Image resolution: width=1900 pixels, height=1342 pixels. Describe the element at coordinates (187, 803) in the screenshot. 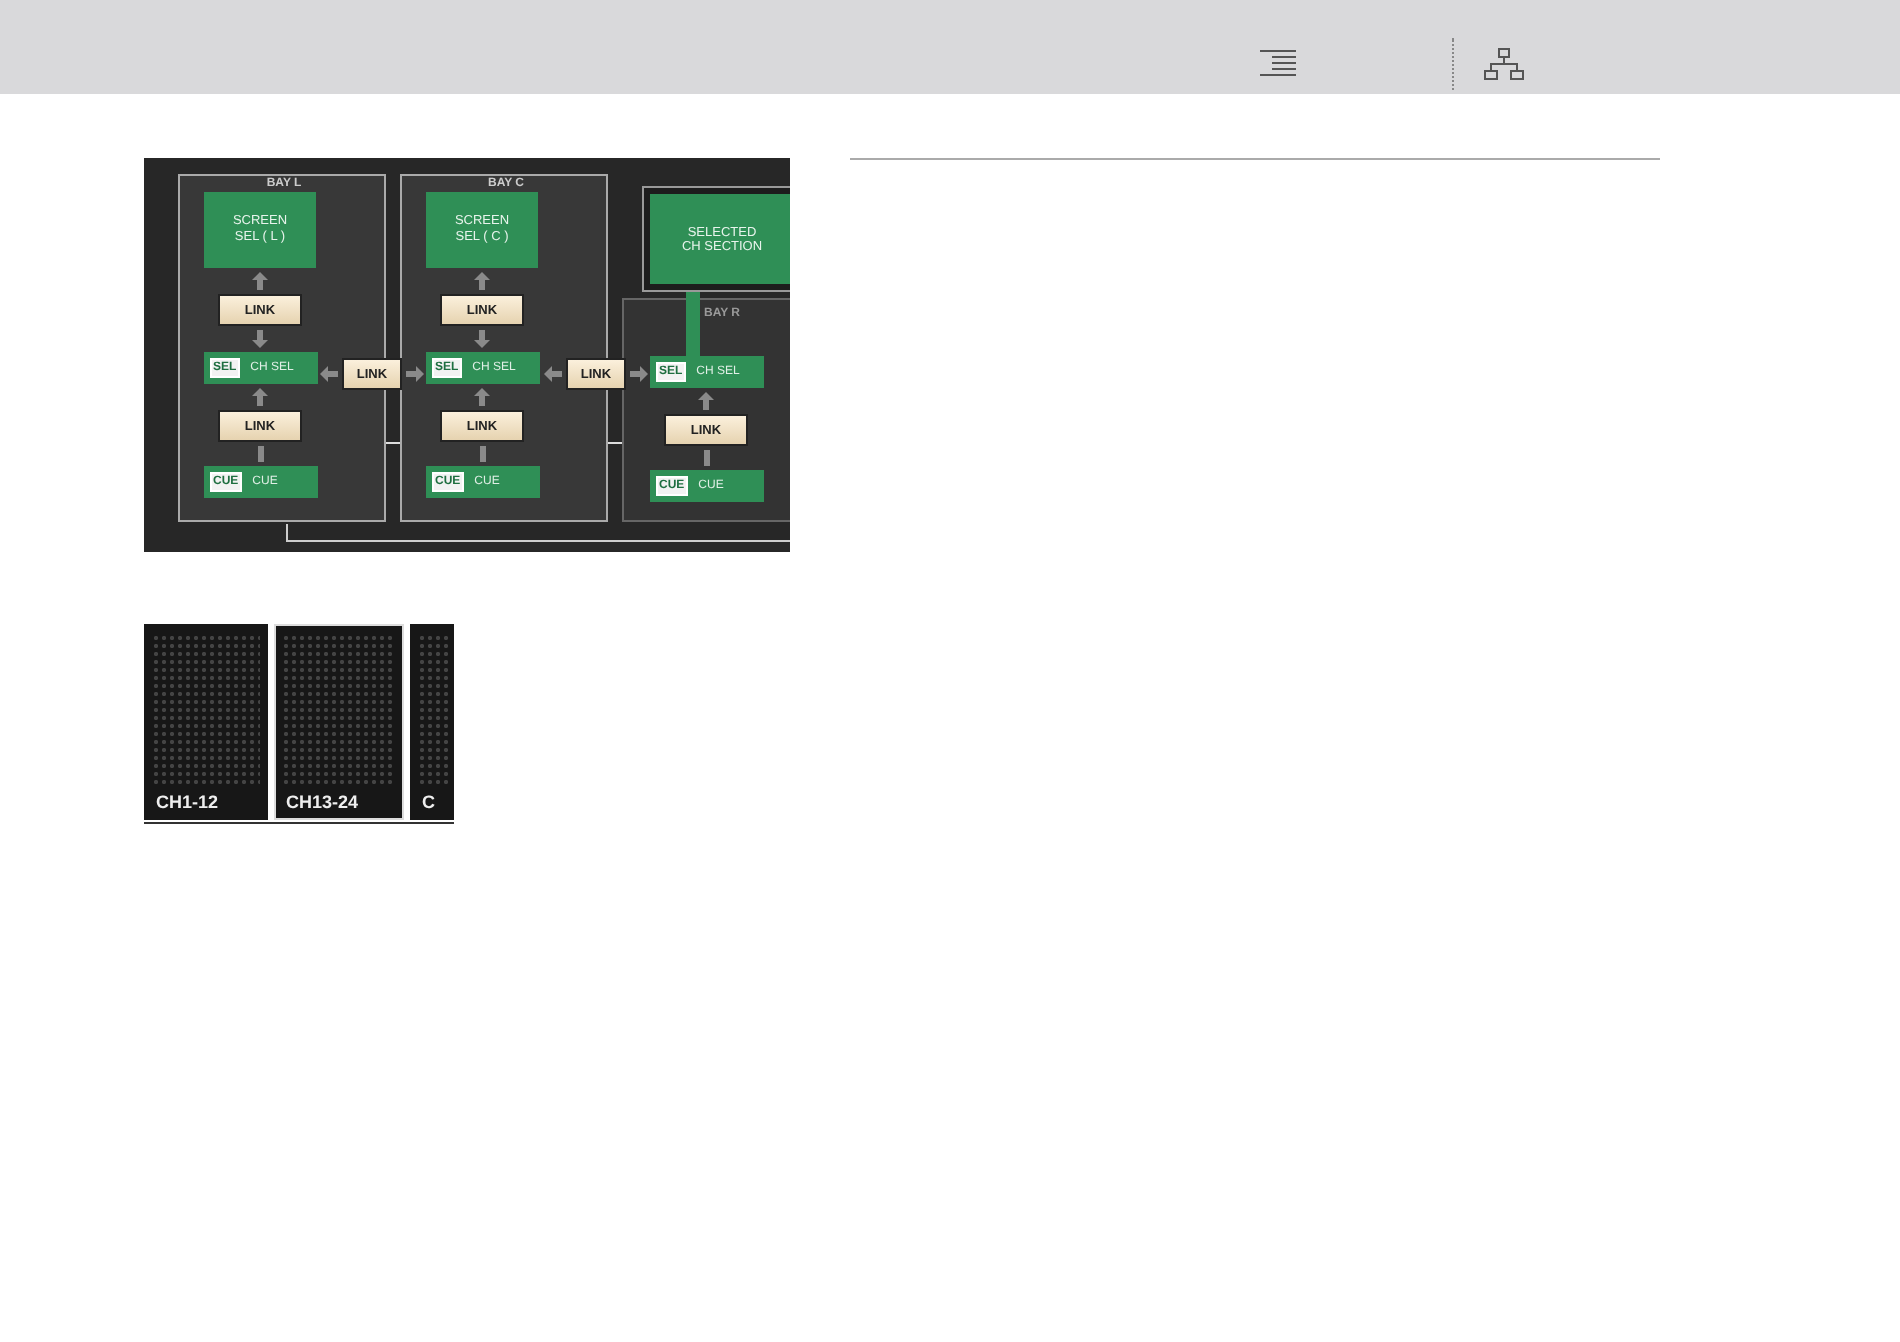

I see `panel-label: CH1-12` at that location.